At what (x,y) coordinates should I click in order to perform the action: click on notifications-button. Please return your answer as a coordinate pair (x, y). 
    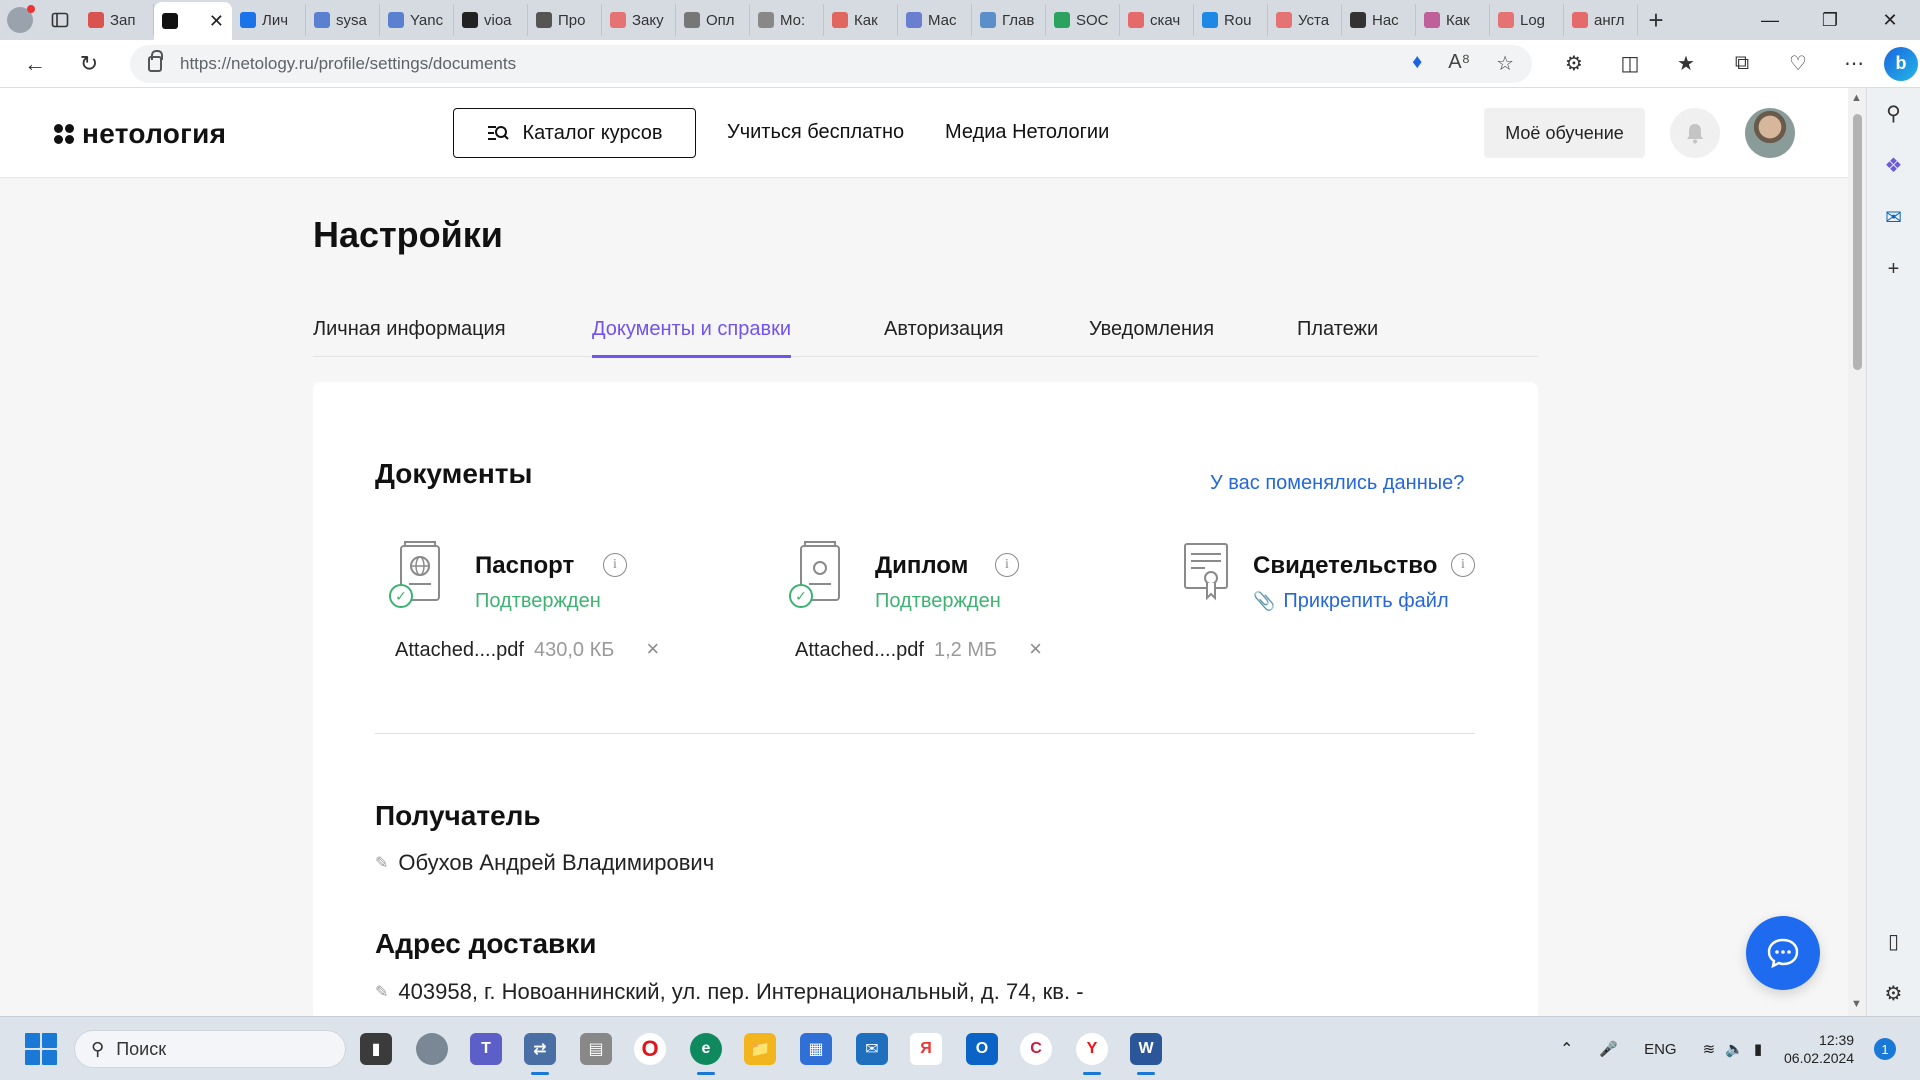
    Looking at the image, I should click on (1695, 133).